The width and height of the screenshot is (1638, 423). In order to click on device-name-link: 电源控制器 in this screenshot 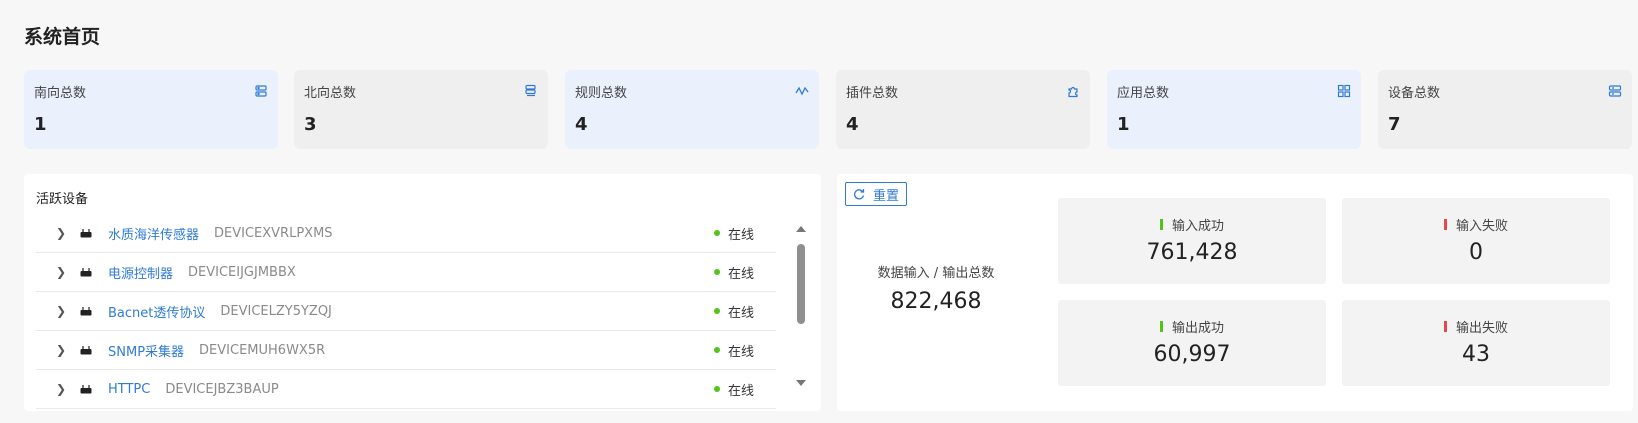, I will do `click(140, 272)`.